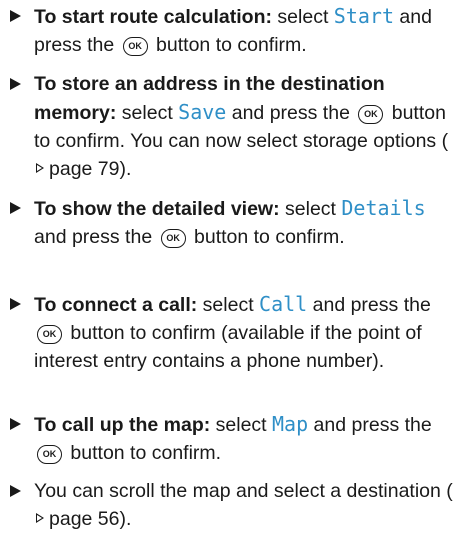  I want to click on page-reference: page 56, so click(84, 519).